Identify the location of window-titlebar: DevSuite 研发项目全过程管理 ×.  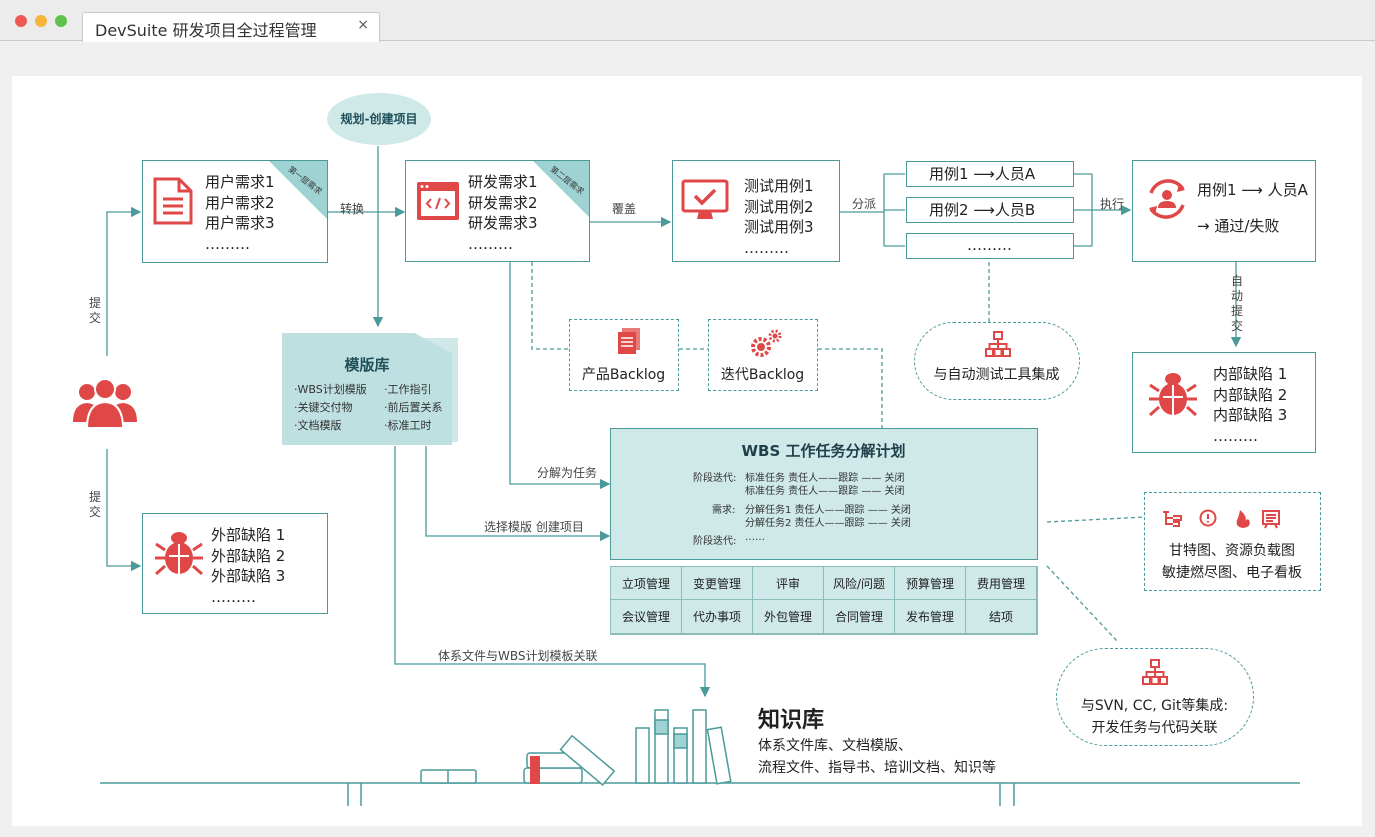
(687, 21).